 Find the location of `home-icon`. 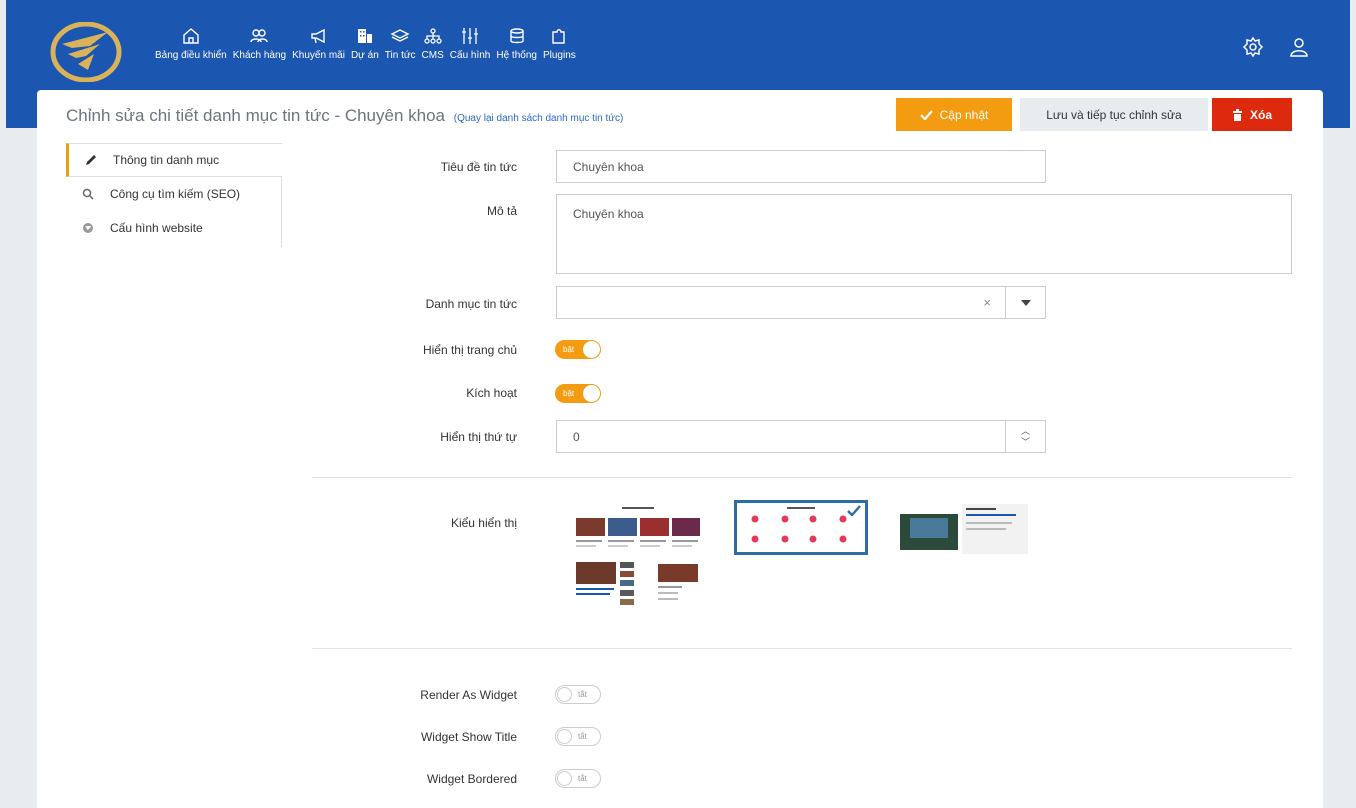

home-icon is located at coordinates (191, 36).